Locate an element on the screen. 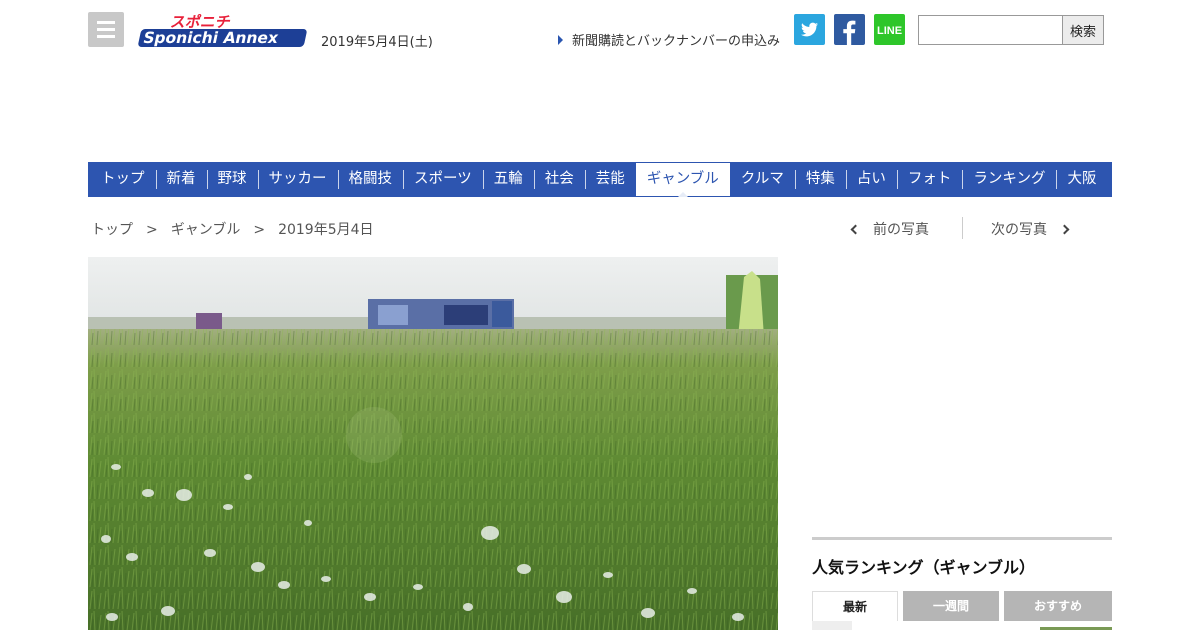 Image resolution: width=1200 pixels, height=630 pixels. svg-text: LINE is located at coordinates (889, 31).